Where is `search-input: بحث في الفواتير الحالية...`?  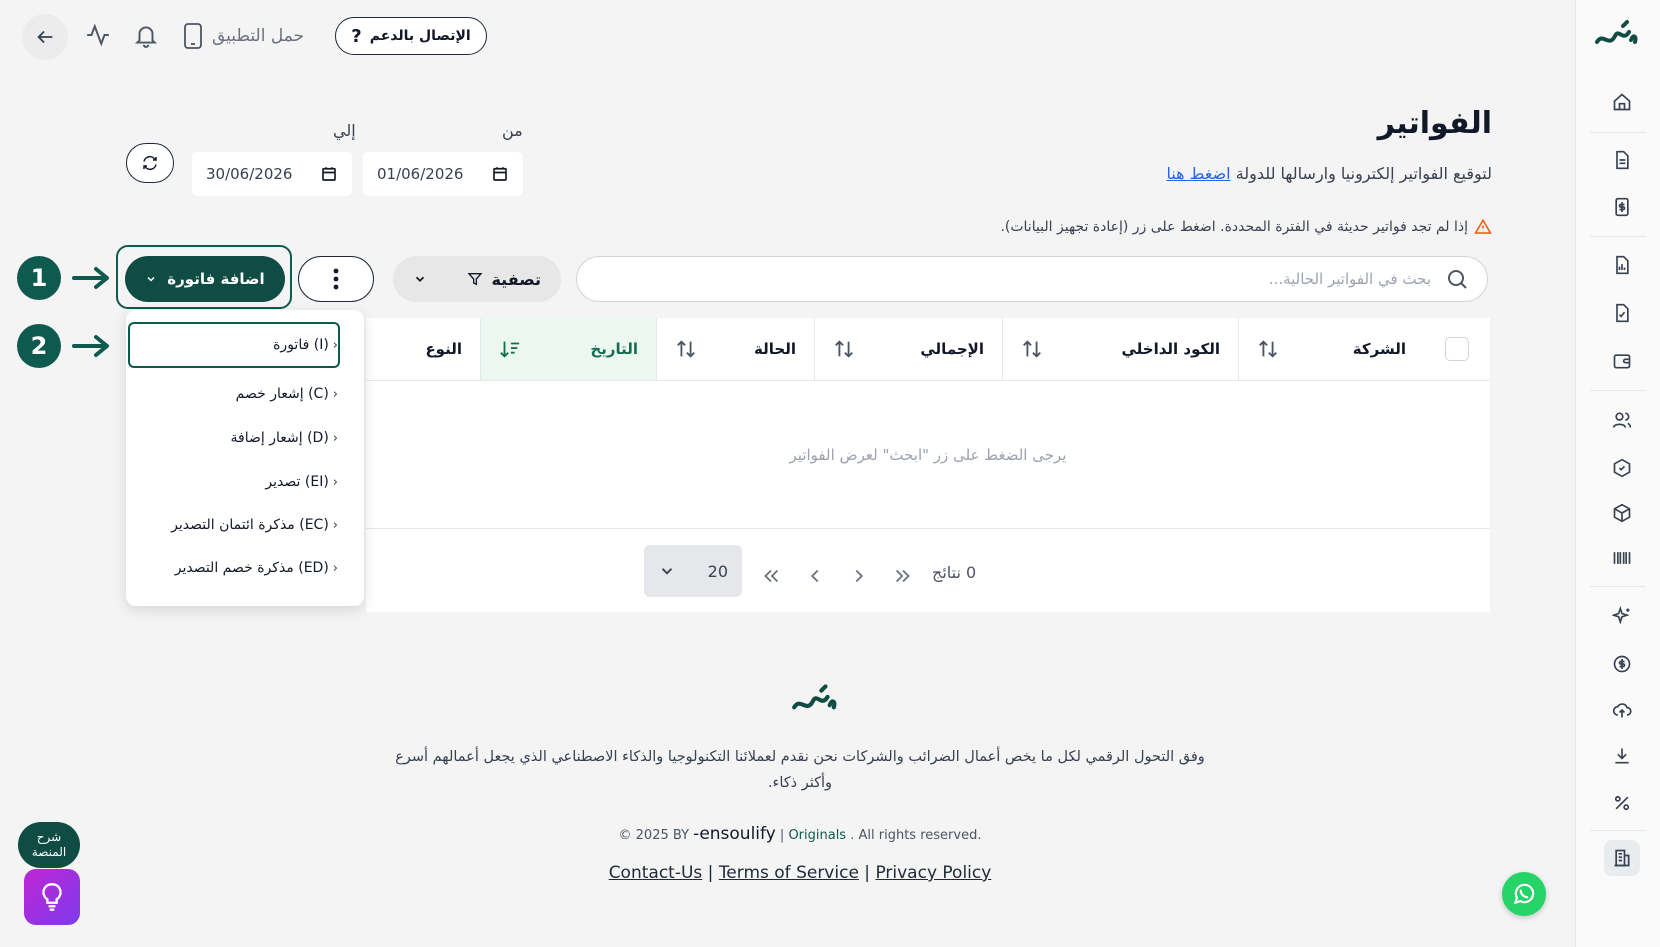 search-input: بحث في الفواتير الحالية... is located at coordinates (1032, 279).